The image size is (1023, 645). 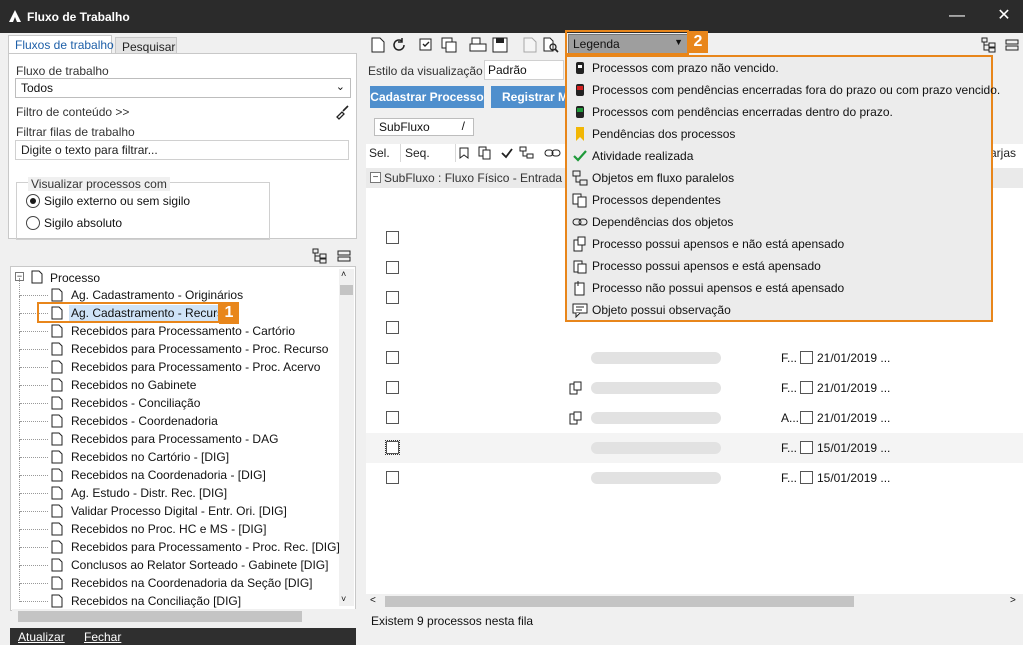 I want to click on subflow-group-chip: SubFluxo /, so click(x=424, y=127).